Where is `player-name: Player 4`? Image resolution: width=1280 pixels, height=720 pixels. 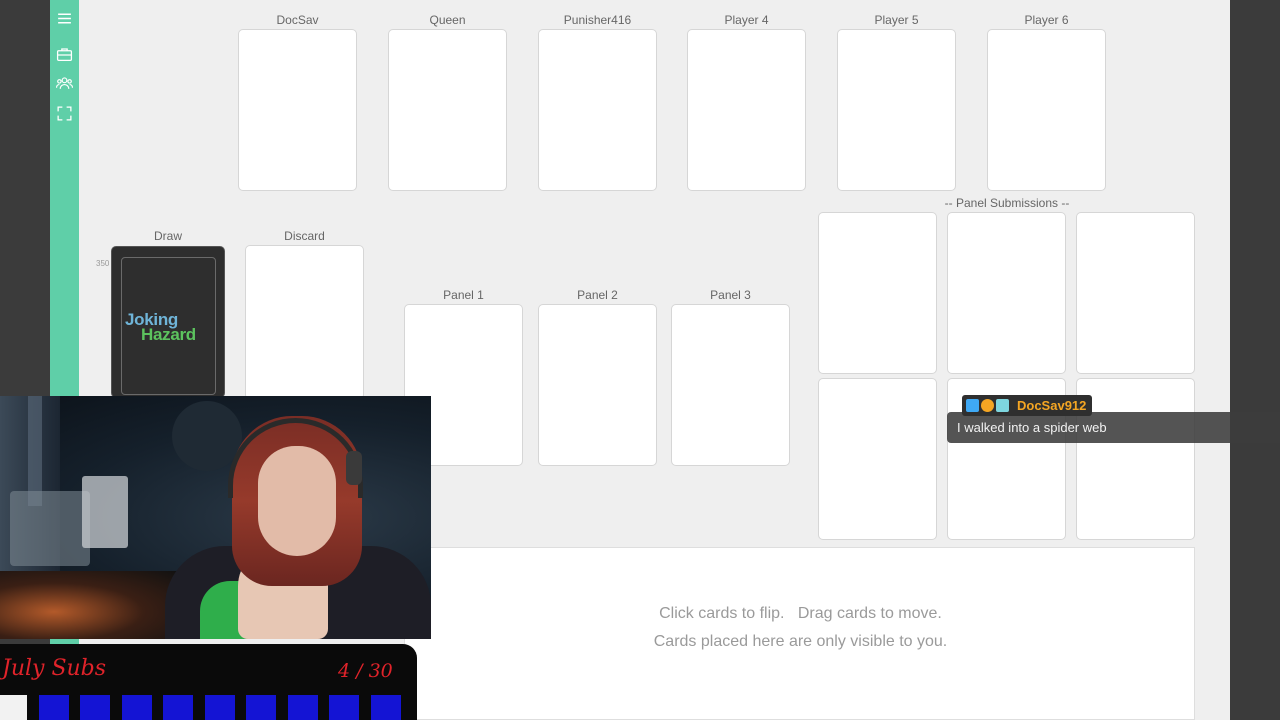 player-name: Player 4 is located at coordinates (746, 20).